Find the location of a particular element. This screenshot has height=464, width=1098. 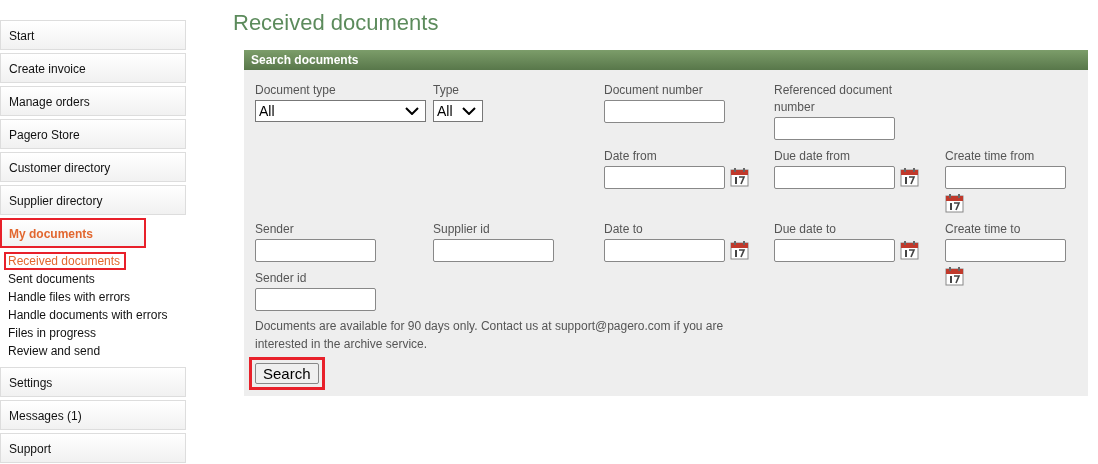

sidebar-item: Support is located at coordinates (93, 448).